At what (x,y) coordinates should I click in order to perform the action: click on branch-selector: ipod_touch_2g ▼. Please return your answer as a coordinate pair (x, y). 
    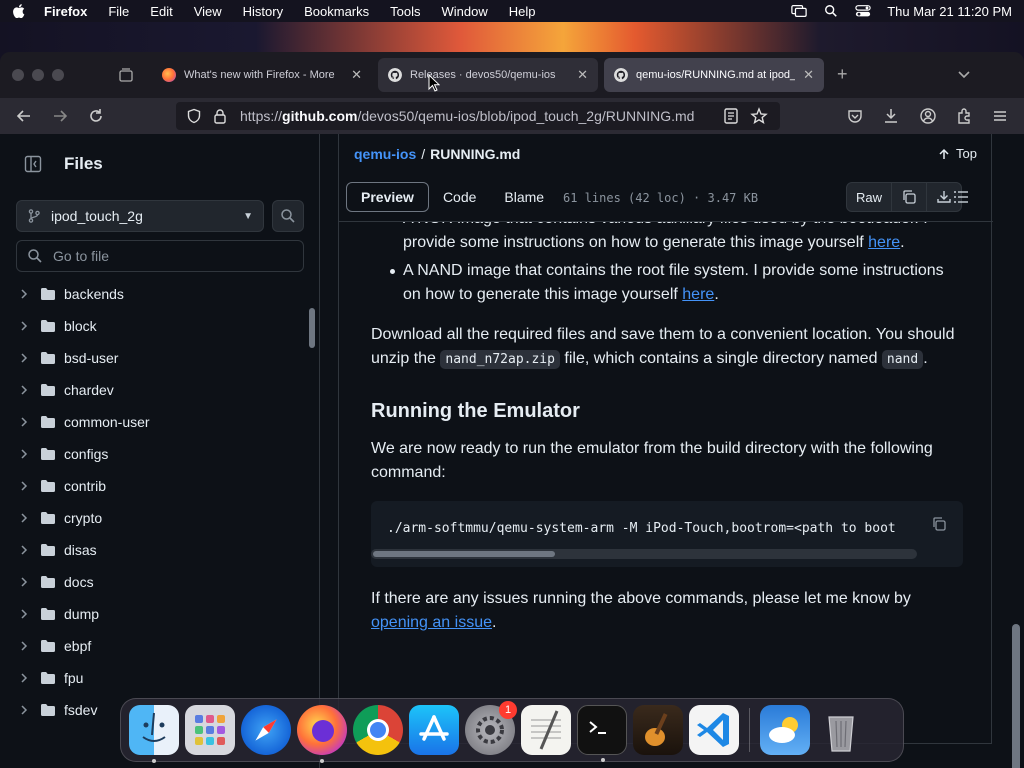
    Looking at the image, I should click on (140, 216).